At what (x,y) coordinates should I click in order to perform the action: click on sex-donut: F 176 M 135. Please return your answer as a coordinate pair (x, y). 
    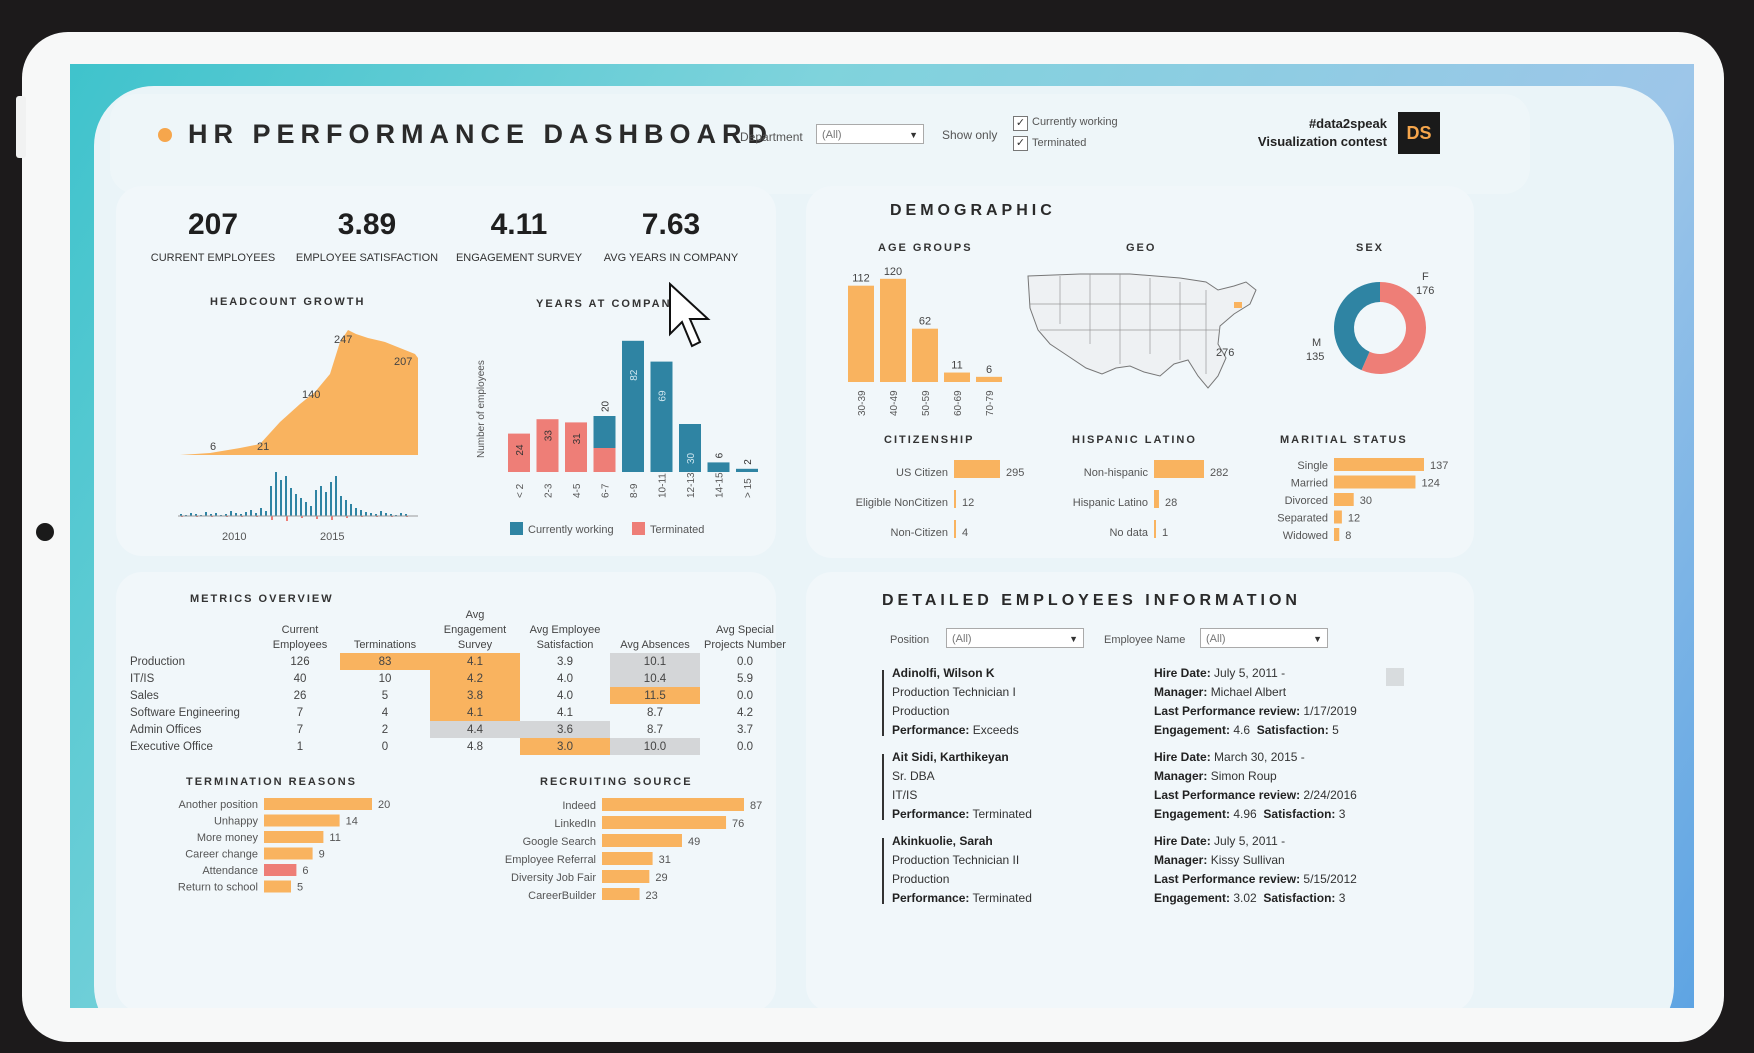
    Looking at the image, I should click on (1370, 322).